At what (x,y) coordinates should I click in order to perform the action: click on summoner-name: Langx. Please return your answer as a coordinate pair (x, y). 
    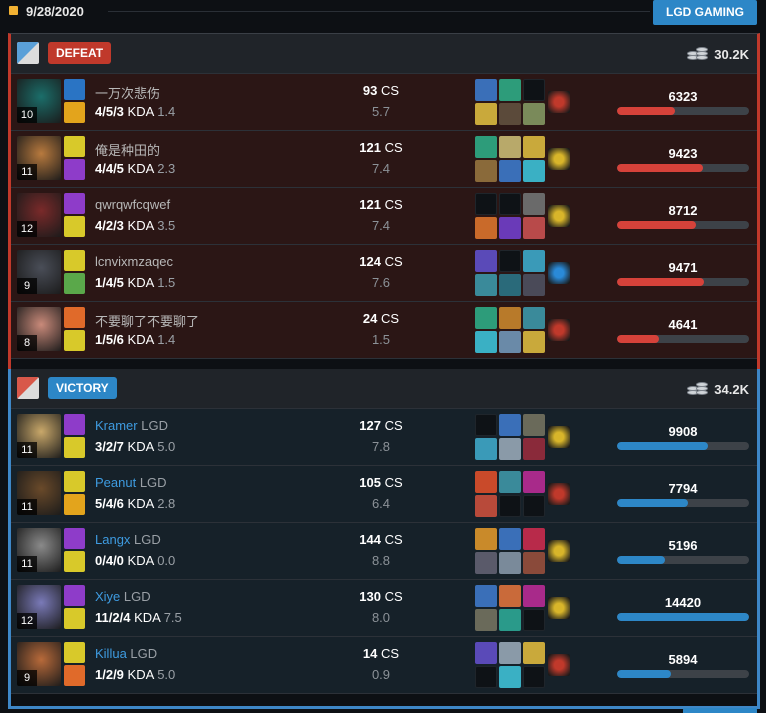
    Looking at the image, I should click on (112, 539).